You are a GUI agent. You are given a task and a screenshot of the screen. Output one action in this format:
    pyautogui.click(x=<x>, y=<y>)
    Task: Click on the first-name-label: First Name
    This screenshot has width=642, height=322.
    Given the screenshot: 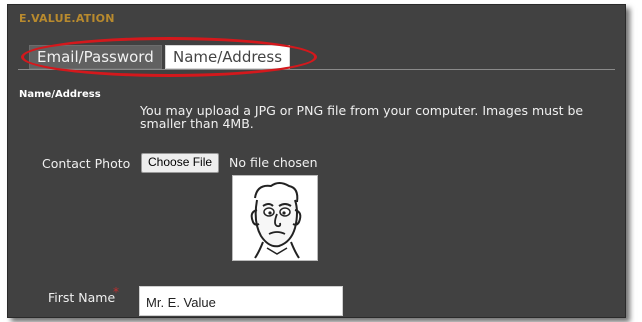 What is the action you would take?
    pyautogui.click(x=82, y=297)
    